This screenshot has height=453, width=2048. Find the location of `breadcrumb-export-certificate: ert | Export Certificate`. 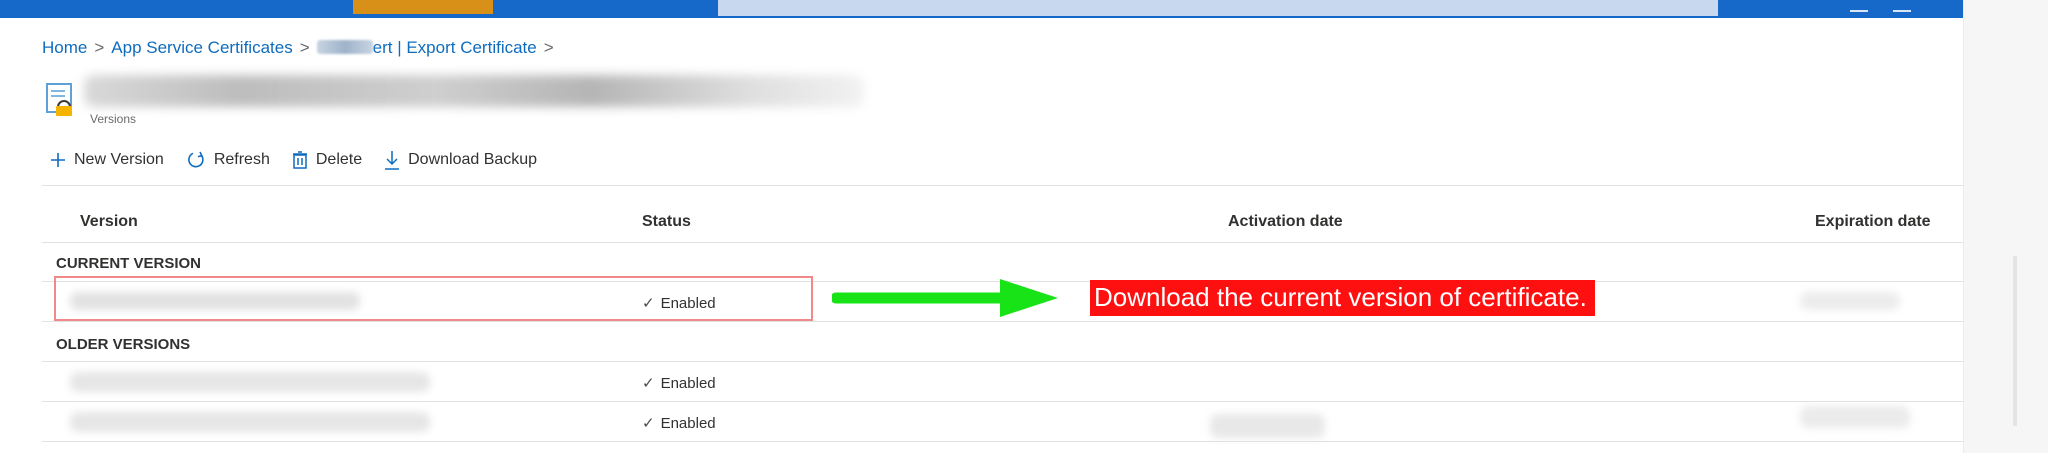

breadcrumb-export-certificate: ert | Export Certificate is located at coordinates (455, 47).